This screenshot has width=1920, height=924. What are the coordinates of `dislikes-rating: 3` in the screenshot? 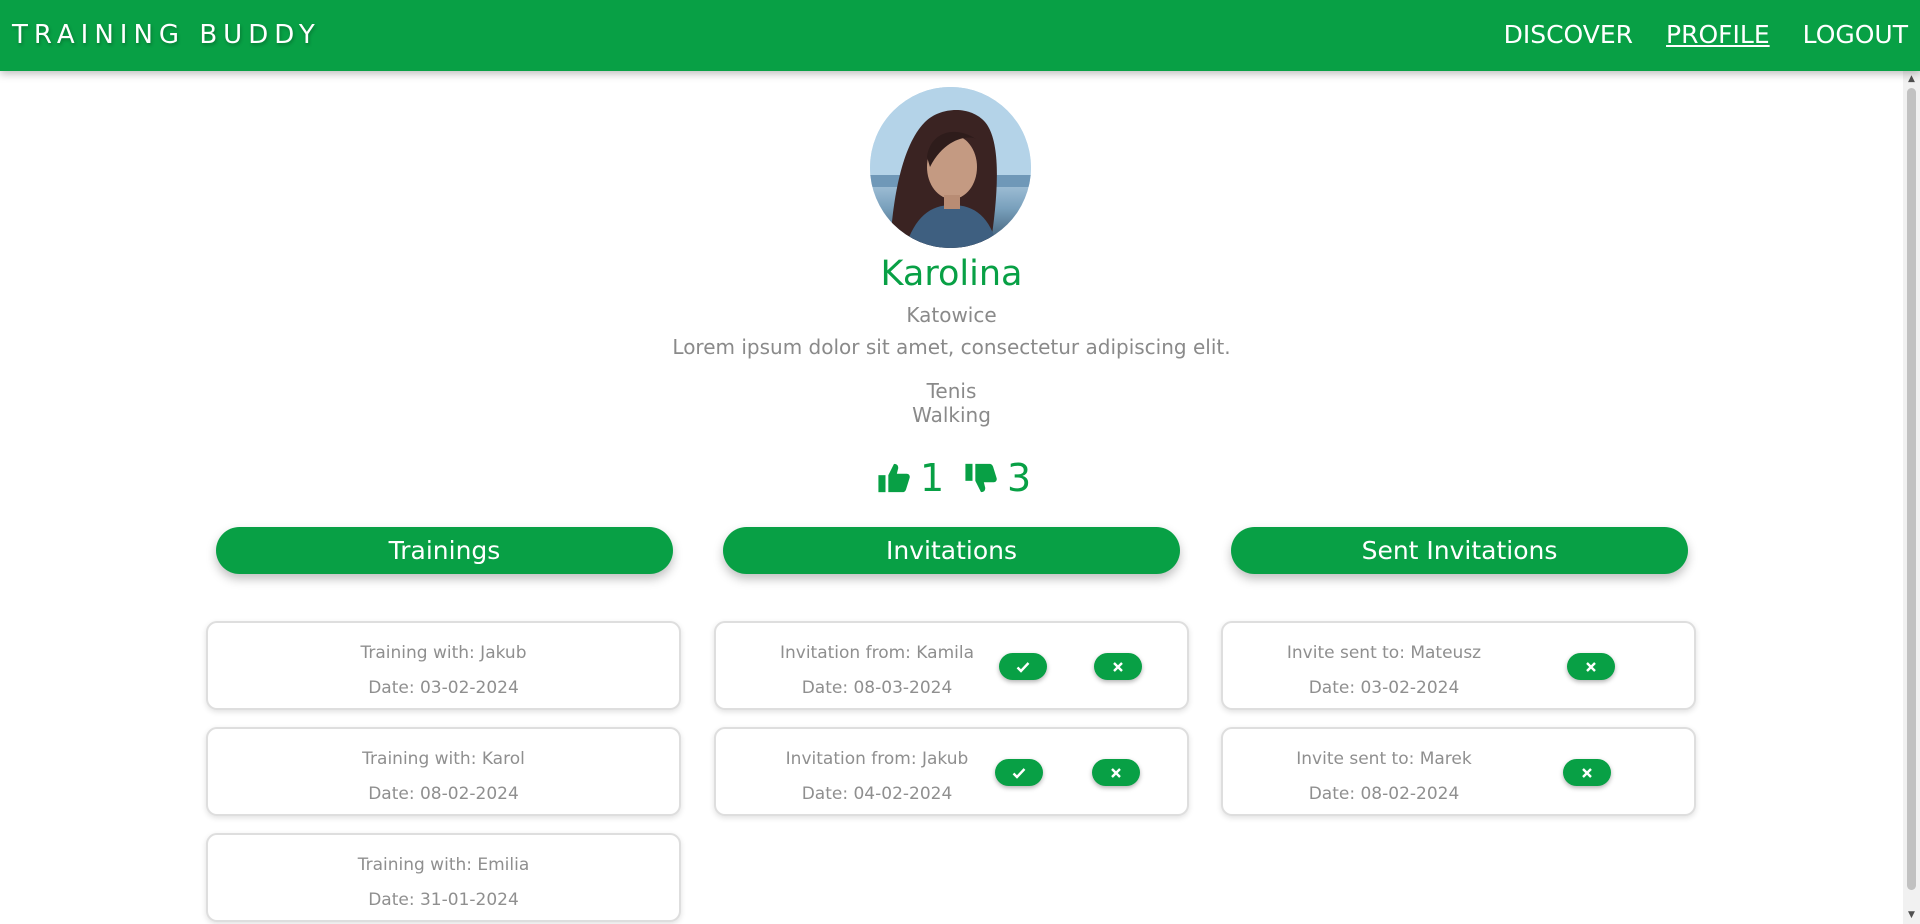 It's located at (997, 478).